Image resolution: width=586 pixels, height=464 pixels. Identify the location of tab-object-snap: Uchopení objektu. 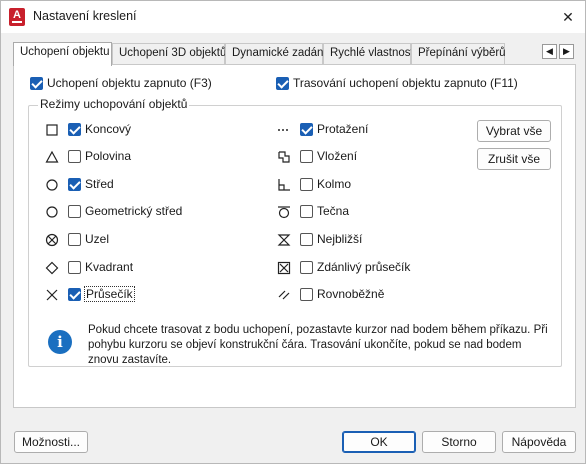
(62, 54).